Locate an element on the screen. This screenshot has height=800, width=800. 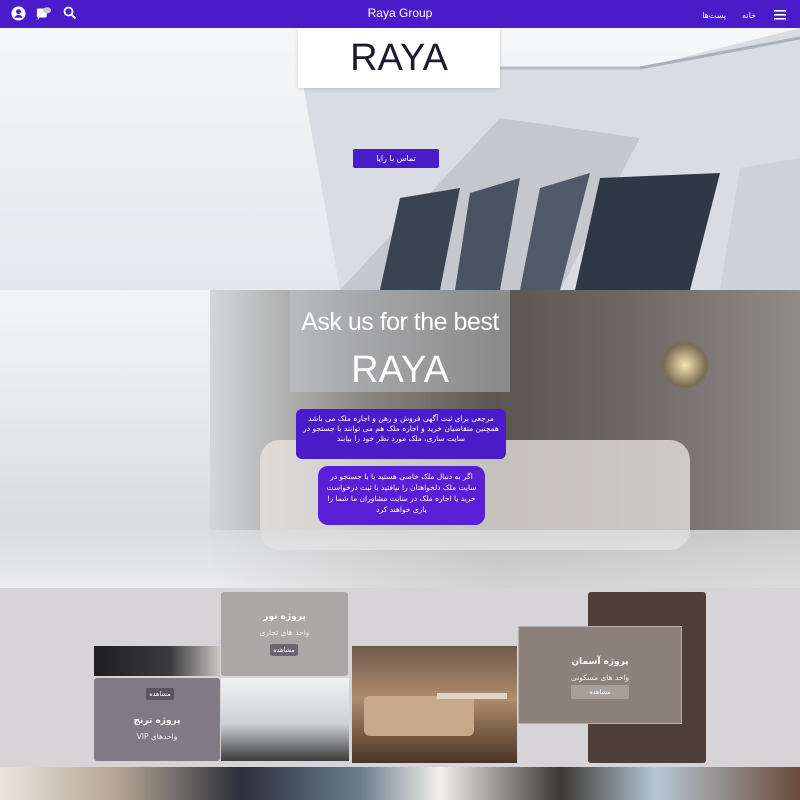
project-subtitle: واحدهای VIP is located at coordinates (157, 736).